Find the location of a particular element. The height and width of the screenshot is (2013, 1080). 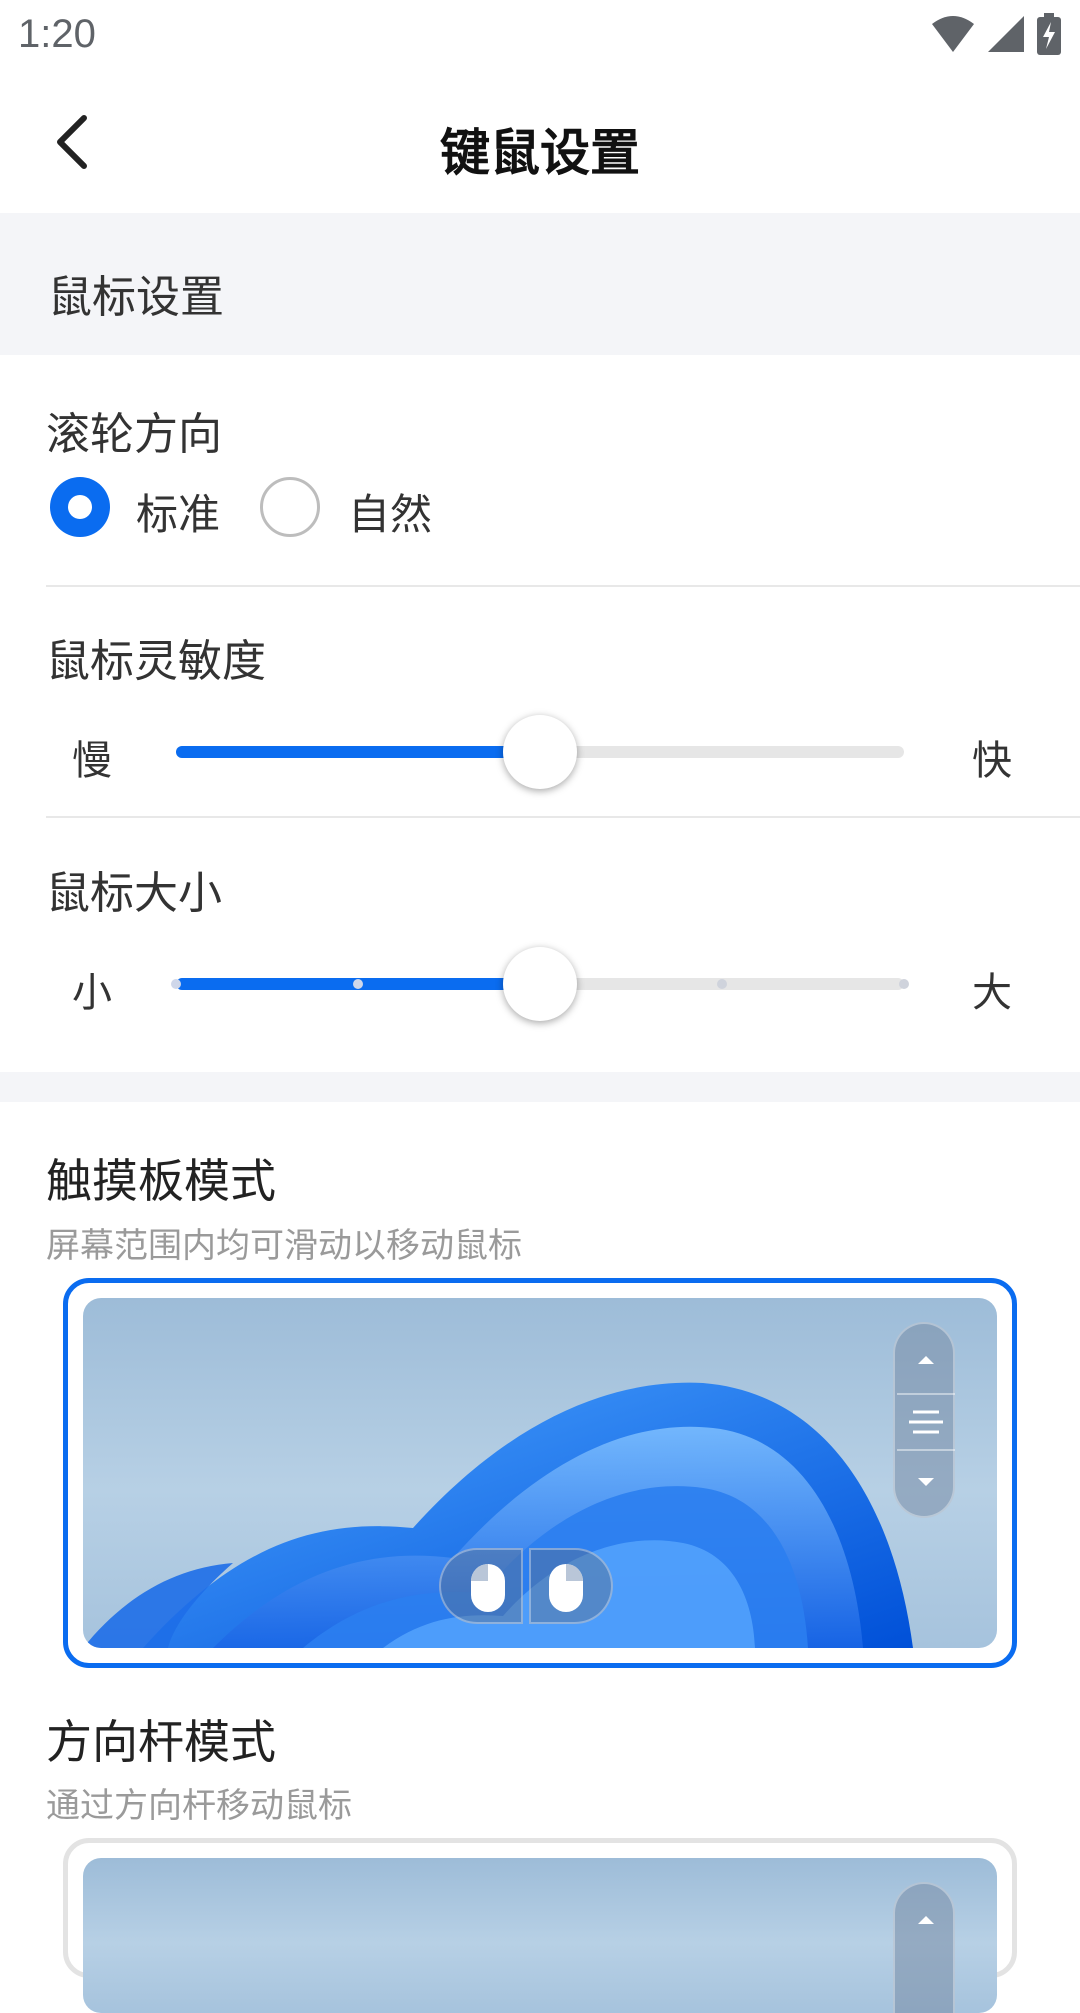

joystick-preview-image is located at coordinates (540, 1935).